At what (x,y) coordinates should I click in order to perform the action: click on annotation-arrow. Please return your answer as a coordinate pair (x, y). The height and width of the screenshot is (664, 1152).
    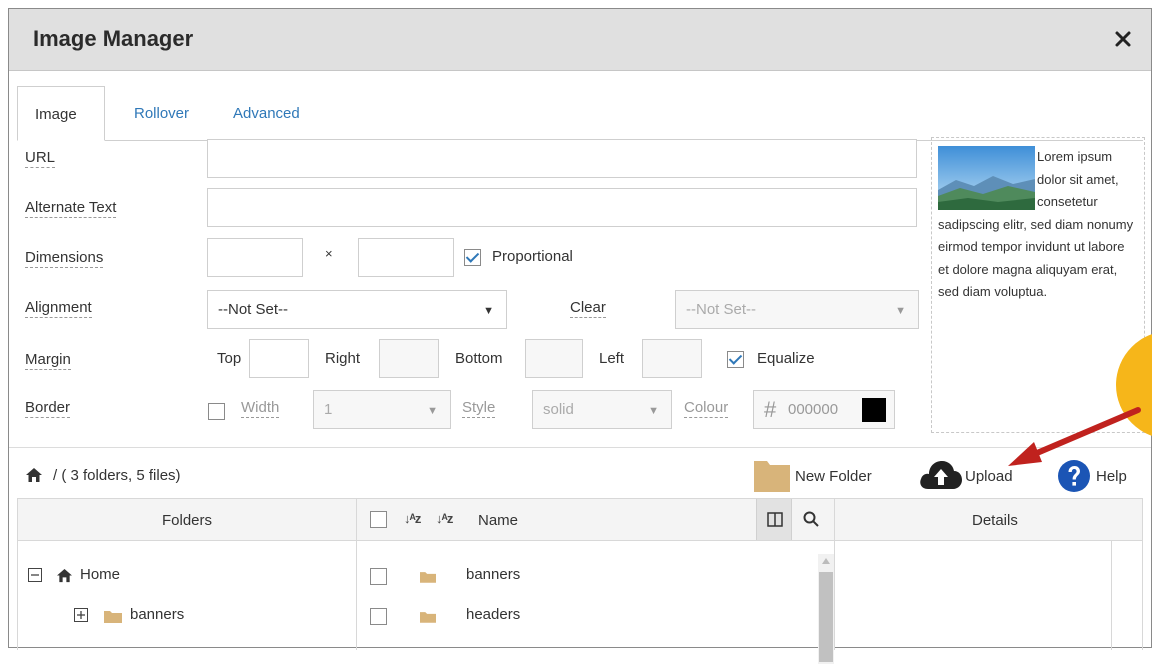
    Looking at the image, I should click on (1074, 436).